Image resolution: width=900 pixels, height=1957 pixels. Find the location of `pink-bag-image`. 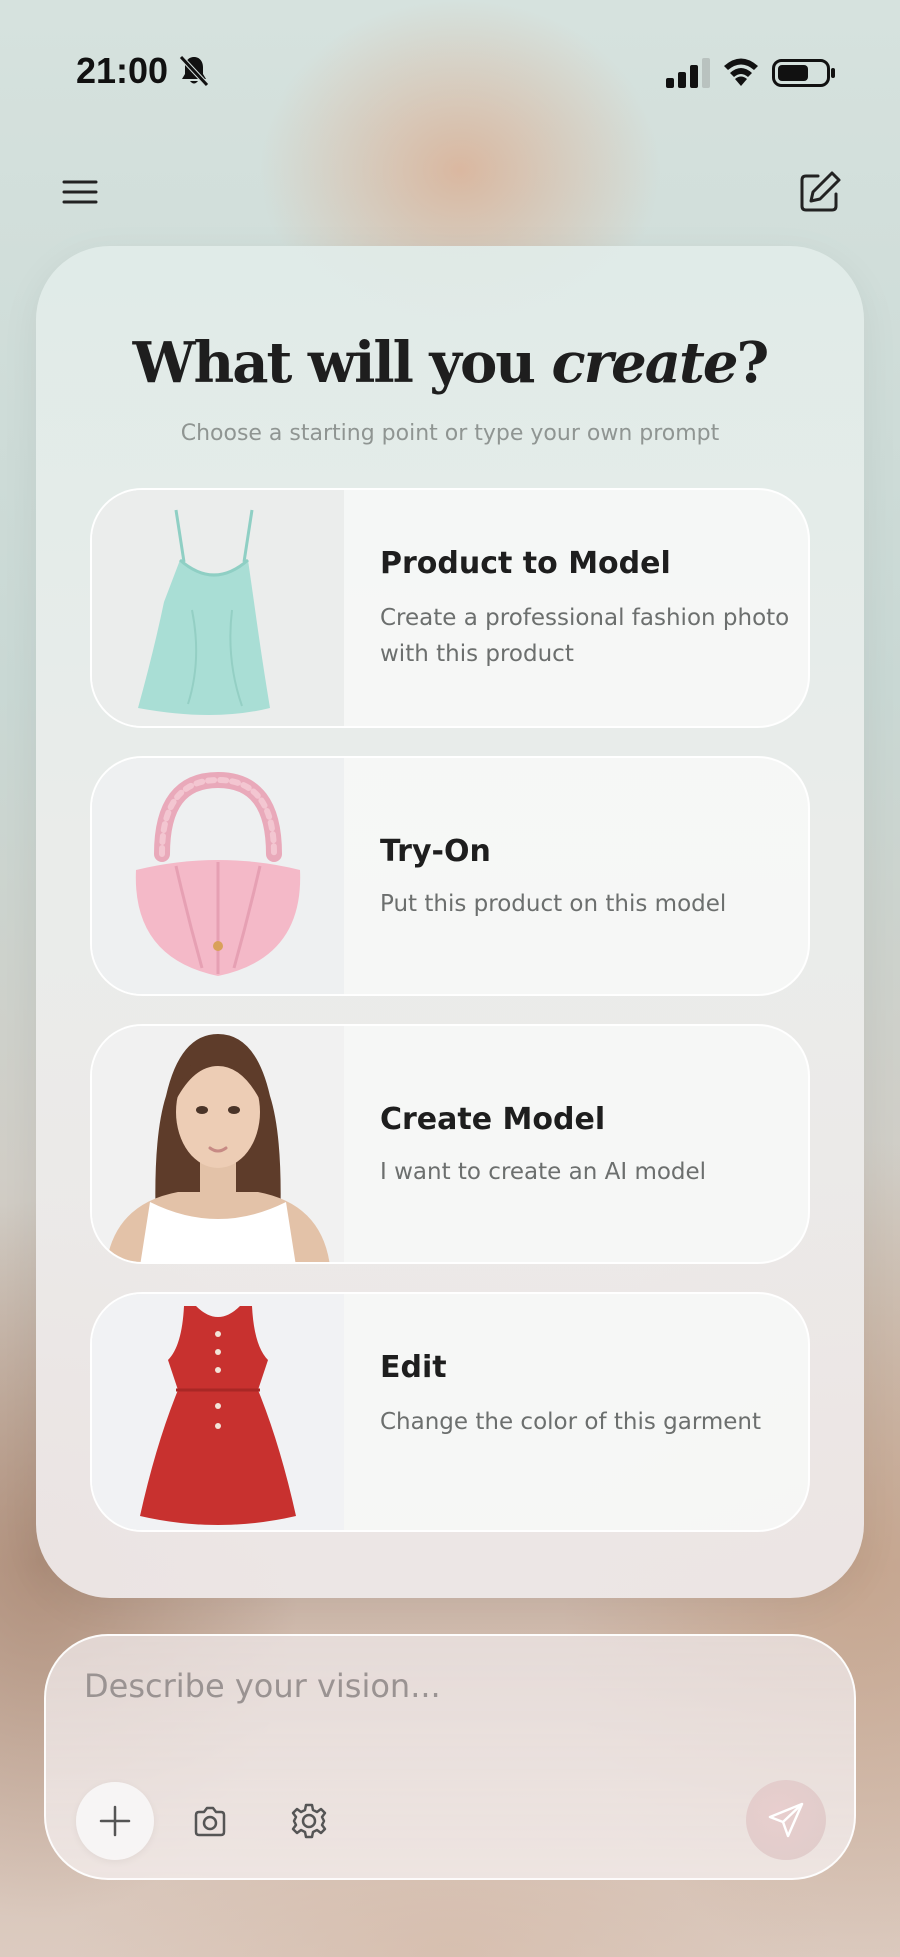

pink-bag-image is located at coordinates (218, 876).